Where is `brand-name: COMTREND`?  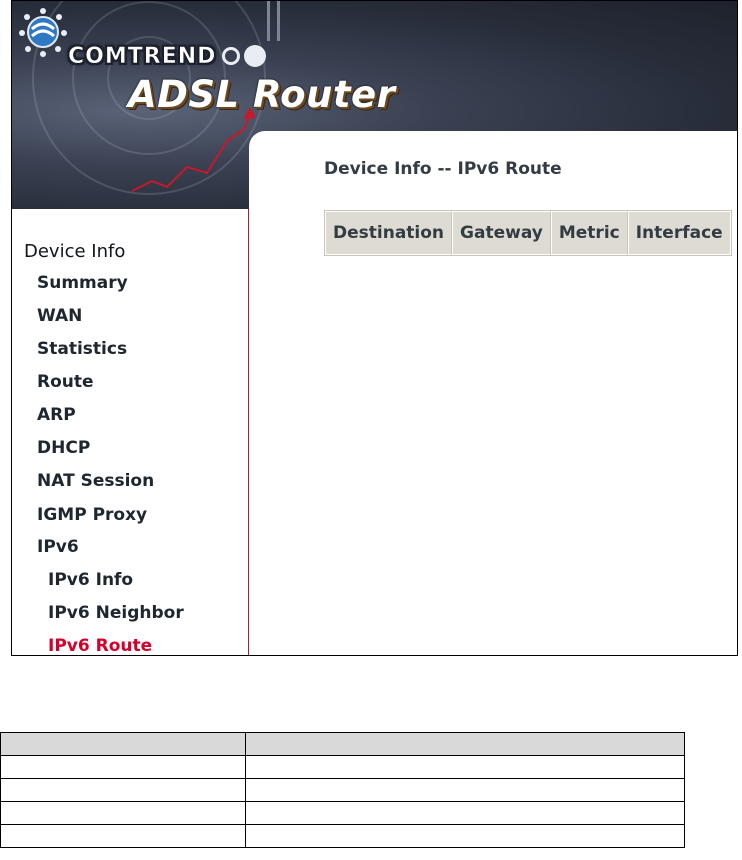 brand-name: COMTREND is located at coordinates (142, 57).